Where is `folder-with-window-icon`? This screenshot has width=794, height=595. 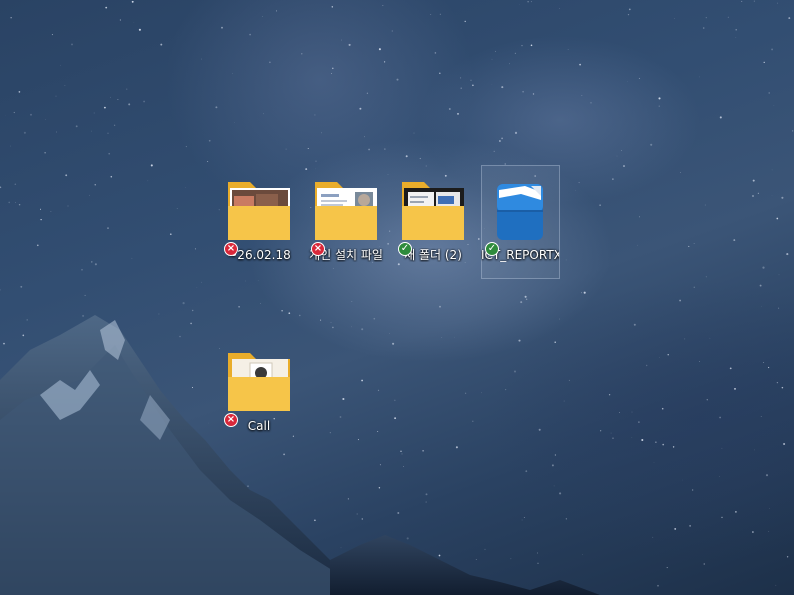 folder-with-window-icon is located at coordinates (433, 211).